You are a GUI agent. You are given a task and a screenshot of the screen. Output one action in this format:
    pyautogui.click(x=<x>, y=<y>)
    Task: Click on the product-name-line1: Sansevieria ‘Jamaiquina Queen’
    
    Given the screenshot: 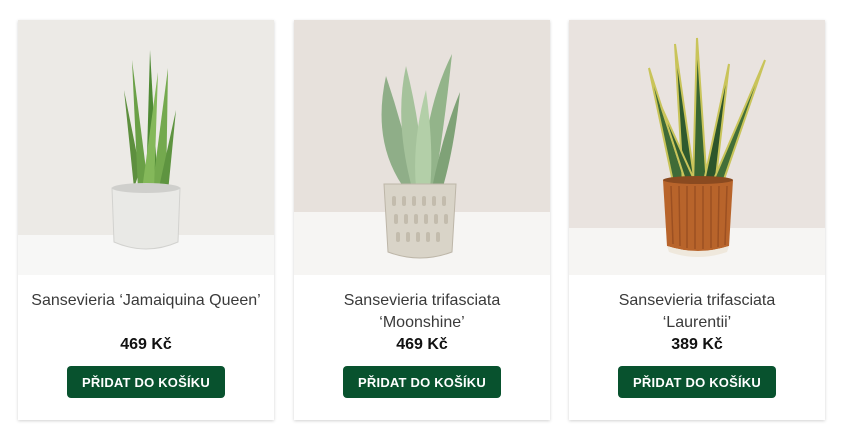 What is the action you would take?
    pyautogui.click(x=146, y=300)
    